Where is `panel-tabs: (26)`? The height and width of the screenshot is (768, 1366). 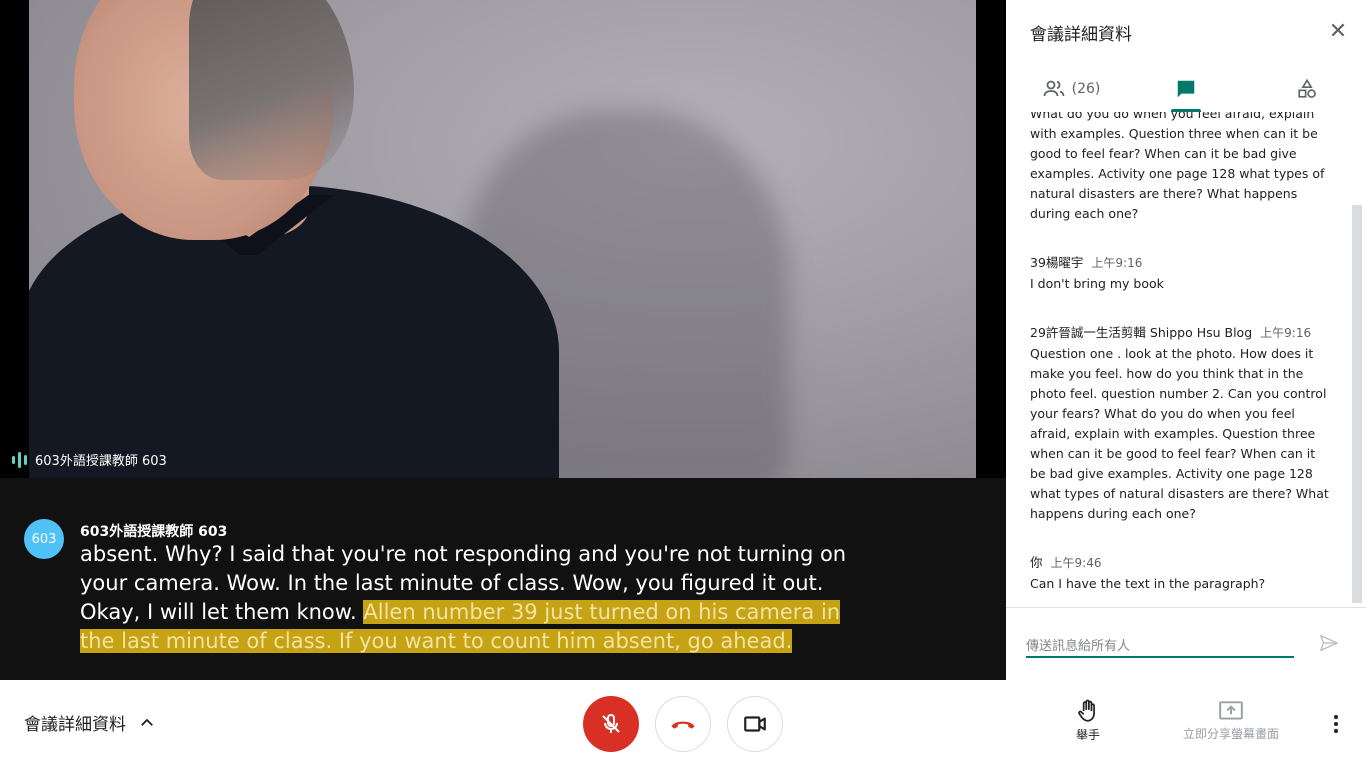 panel-tabs: (26) is located at coordinates (1186, 89).